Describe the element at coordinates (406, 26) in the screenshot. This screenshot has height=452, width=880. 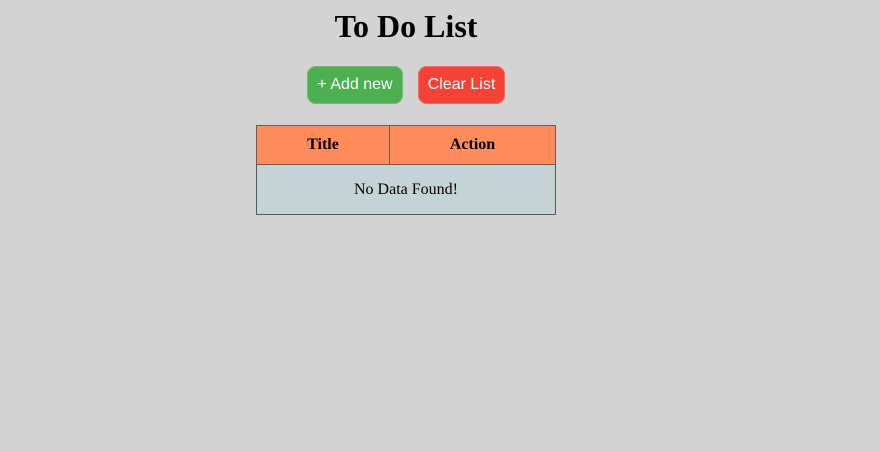
I see `page-title: To Do List` at that location.